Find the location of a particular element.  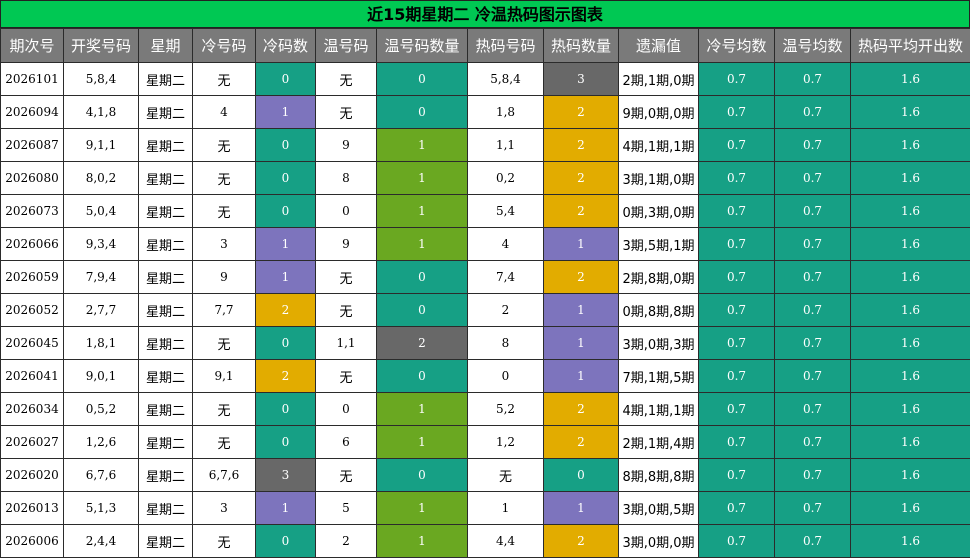

issue-cell: 2026101 is located at coordinates (32, 79).